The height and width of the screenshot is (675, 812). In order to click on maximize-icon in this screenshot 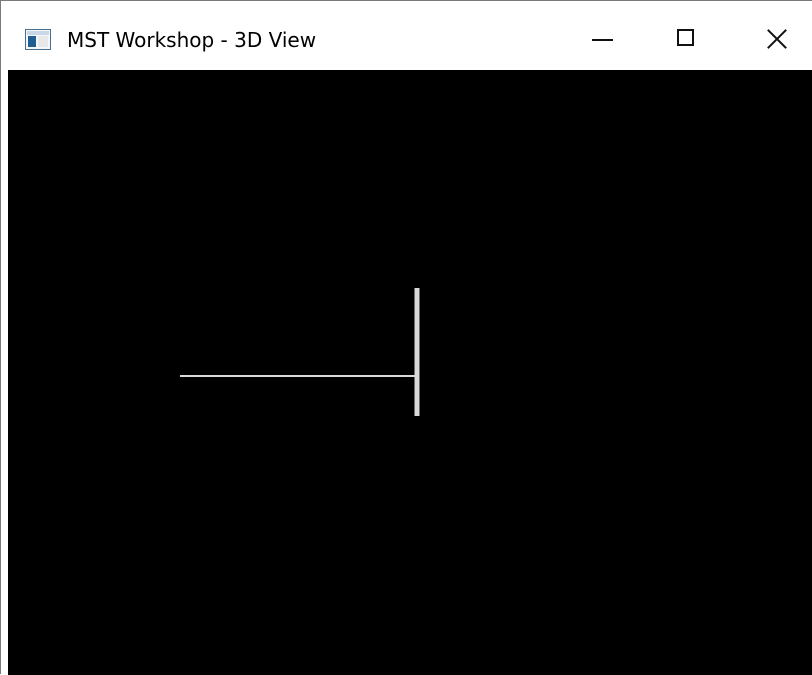, I will do `click(685, 37)`.